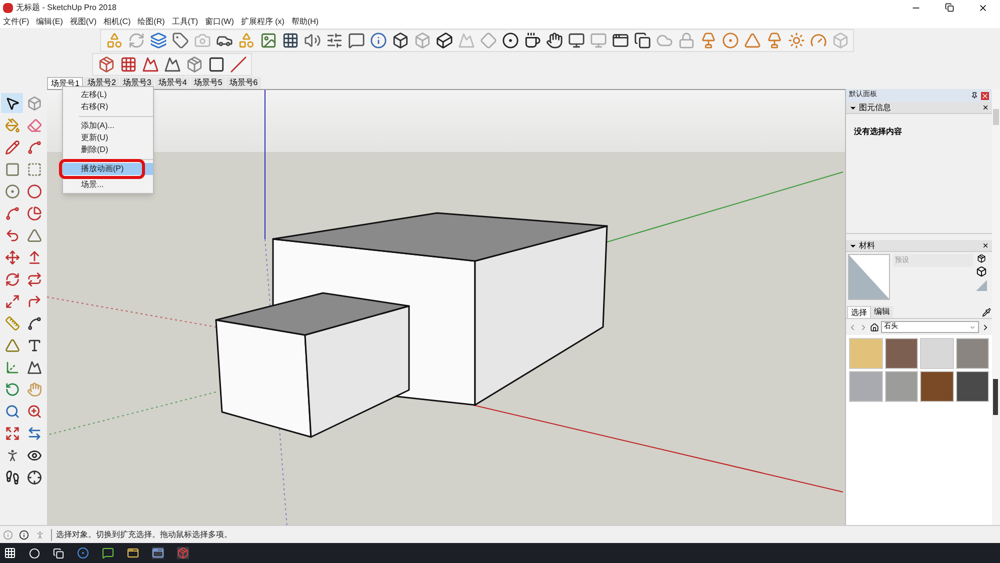 This screenshot has height=563, width=1000. I want to click on window-title: 无标题 - SketchUp Pro 2018, so click(67, 8).